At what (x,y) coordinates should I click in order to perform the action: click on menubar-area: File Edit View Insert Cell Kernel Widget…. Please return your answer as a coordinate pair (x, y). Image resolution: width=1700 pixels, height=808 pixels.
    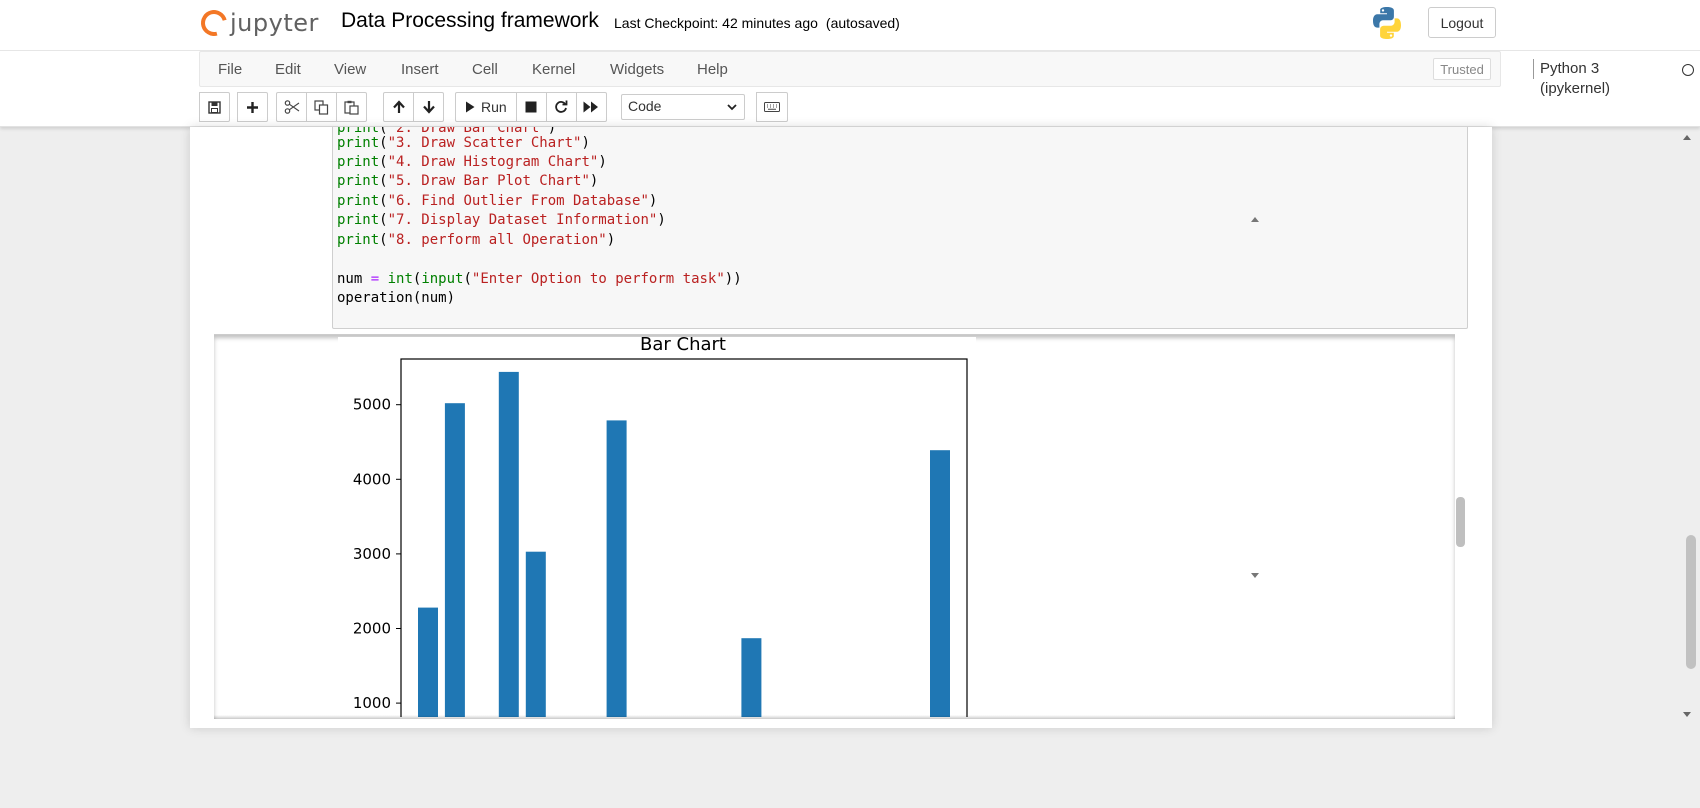
    Looking at the image, I should click on (850, 89).